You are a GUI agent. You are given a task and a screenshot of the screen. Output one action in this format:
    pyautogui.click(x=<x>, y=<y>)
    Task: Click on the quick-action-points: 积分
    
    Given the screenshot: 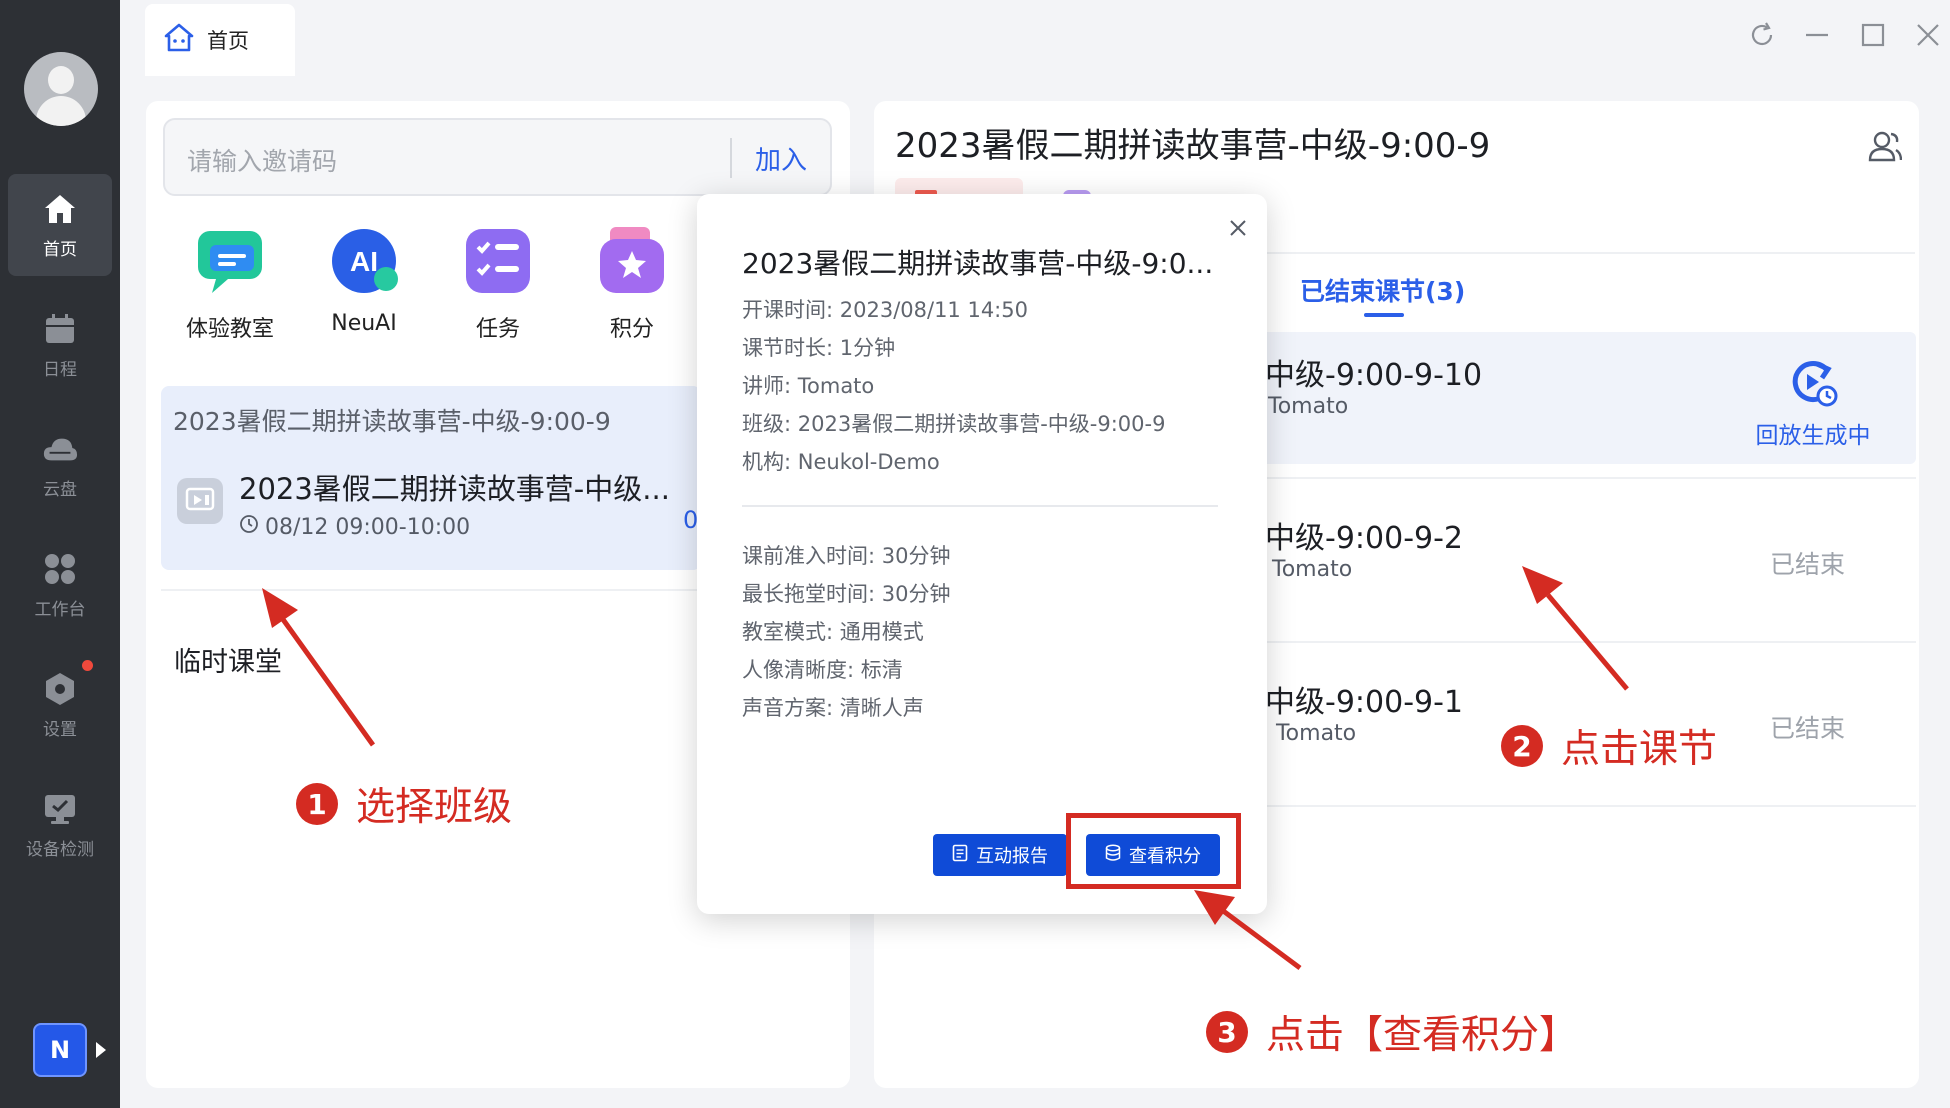 What is the action you would take?
    pyautogui.click(x=632, y=284)
    